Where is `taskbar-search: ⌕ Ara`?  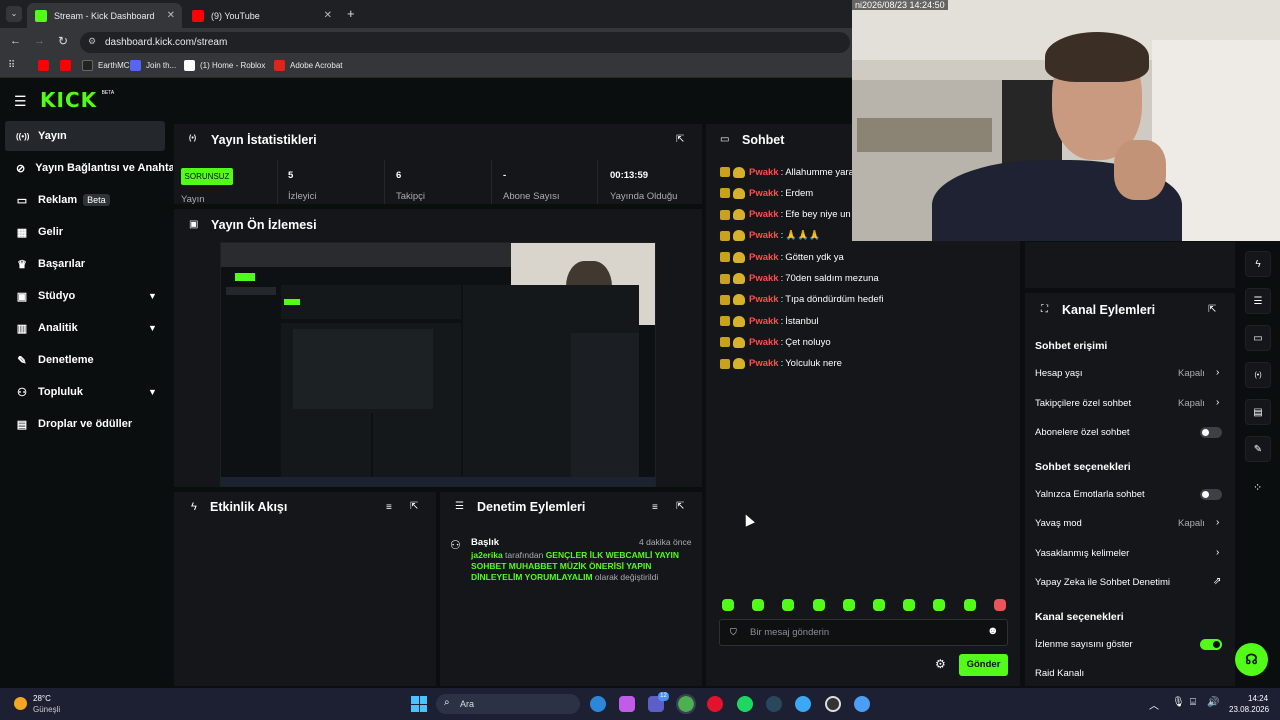 taskbar-search: ⌕ Ara is located at coordinates (508, 704).